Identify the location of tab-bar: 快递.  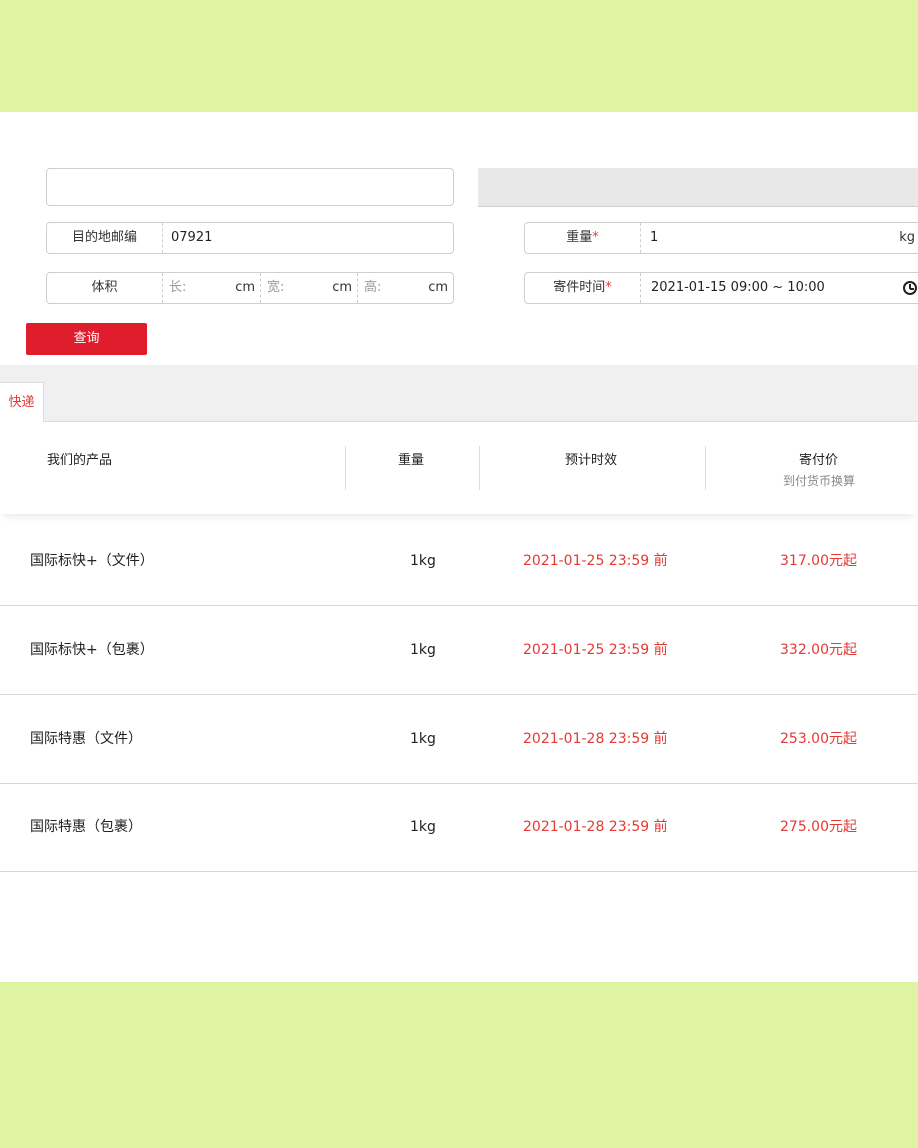
(459, 394).